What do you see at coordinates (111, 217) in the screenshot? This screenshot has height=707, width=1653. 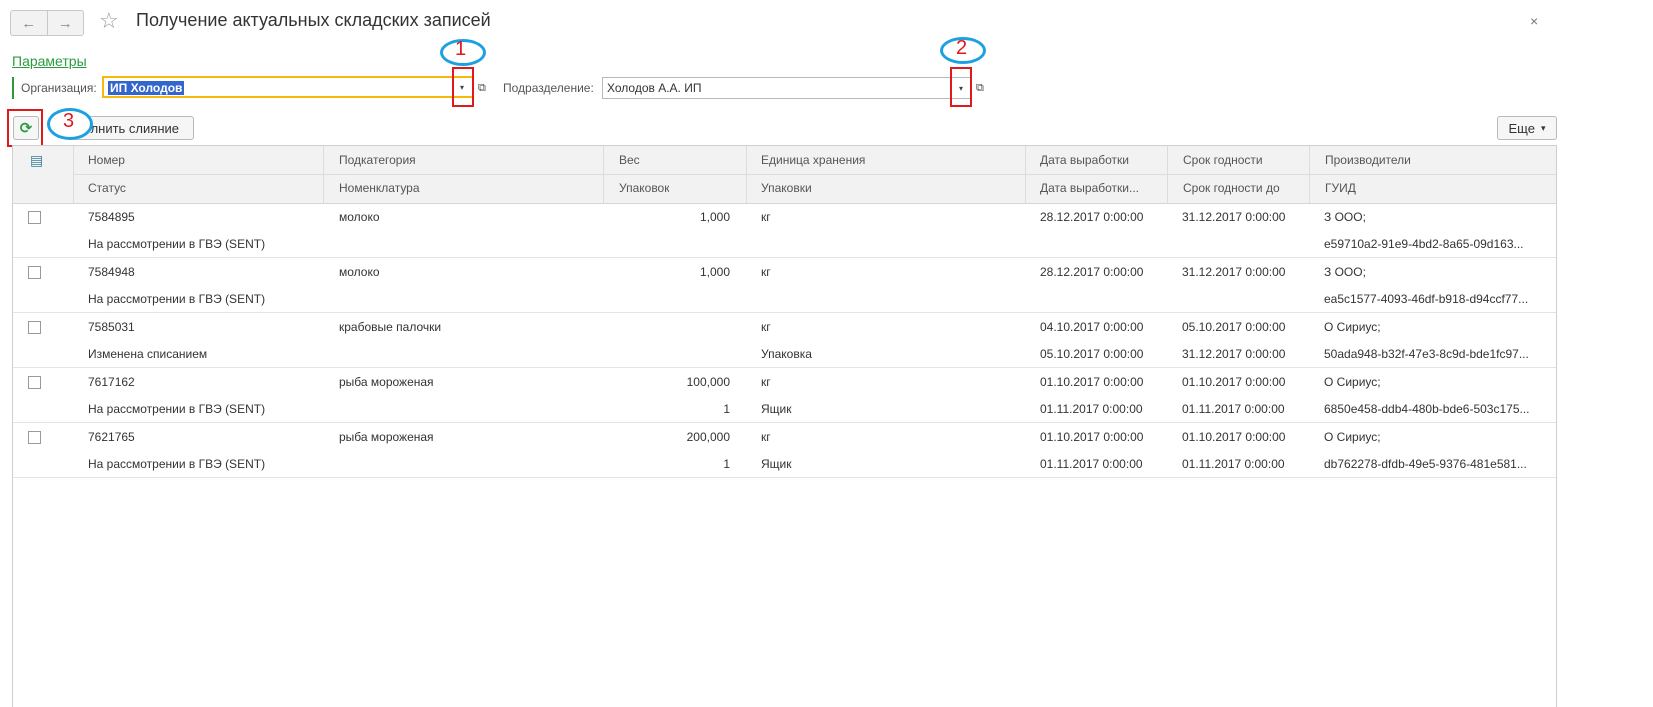 I see `cell-number: 7584895` at bounding box center [111, 217].